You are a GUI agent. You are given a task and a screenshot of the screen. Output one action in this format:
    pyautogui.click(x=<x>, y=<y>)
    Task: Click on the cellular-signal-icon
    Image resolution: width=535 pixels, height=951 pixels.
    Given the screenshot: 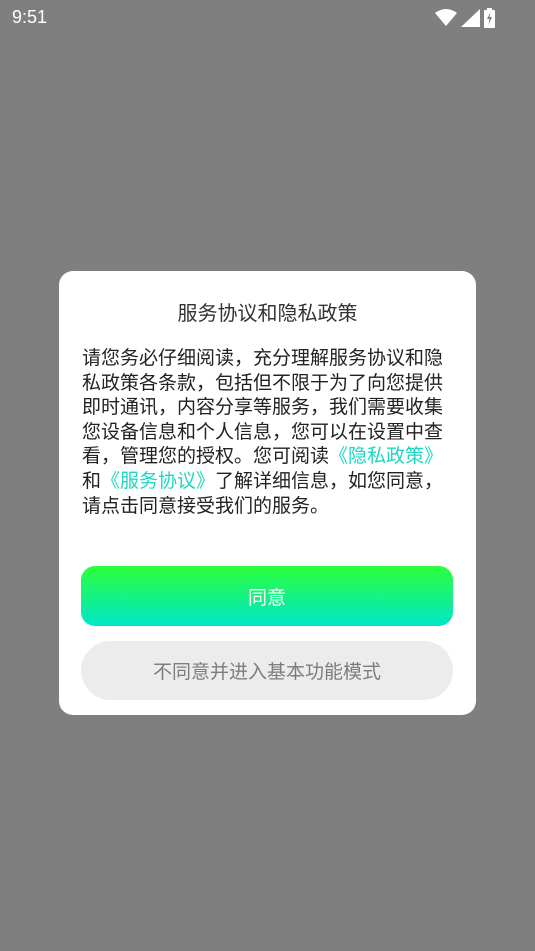 What is the action you would take?
    pyautogui.click(x=470, y=18)
    